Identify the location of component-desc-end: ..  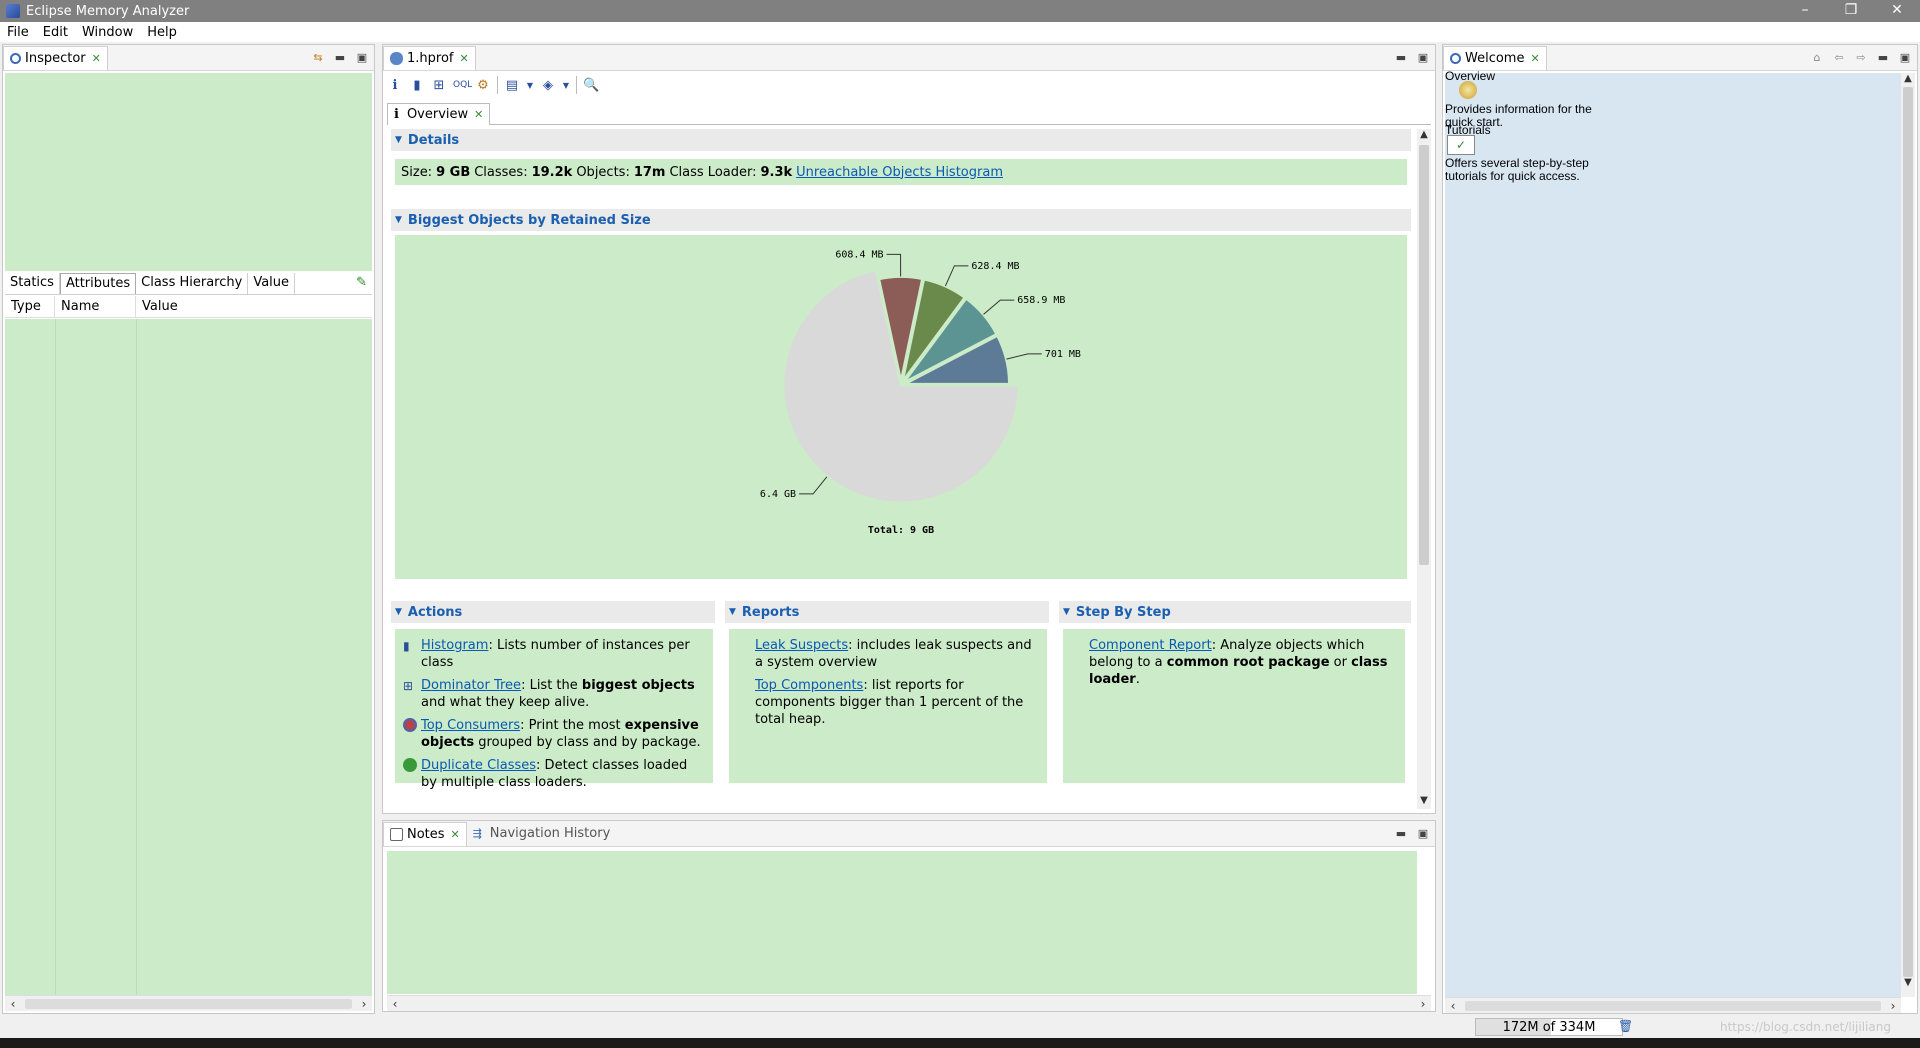
(1137, 679).